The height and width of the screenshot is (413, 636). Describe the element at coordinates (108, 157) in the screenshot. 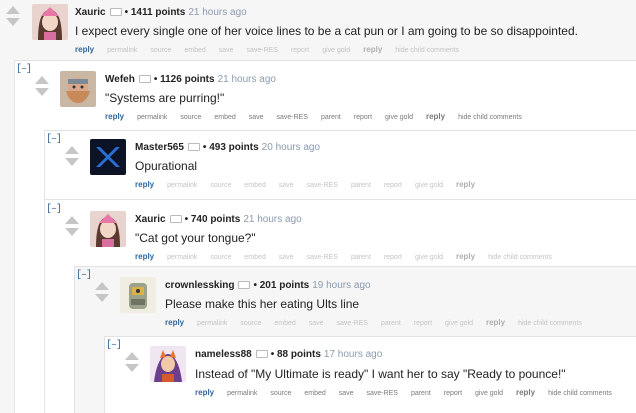

I see `team-logo-icon` at that location.